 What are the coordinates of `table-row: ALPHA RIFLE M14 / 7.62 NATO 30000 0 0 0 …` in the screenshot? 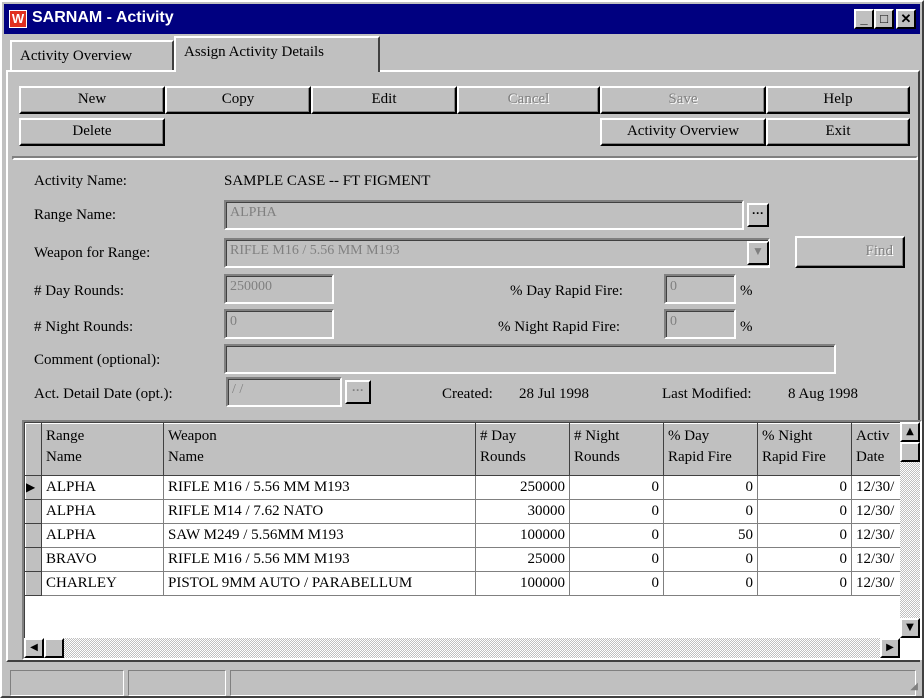 It's located at (468, 511).